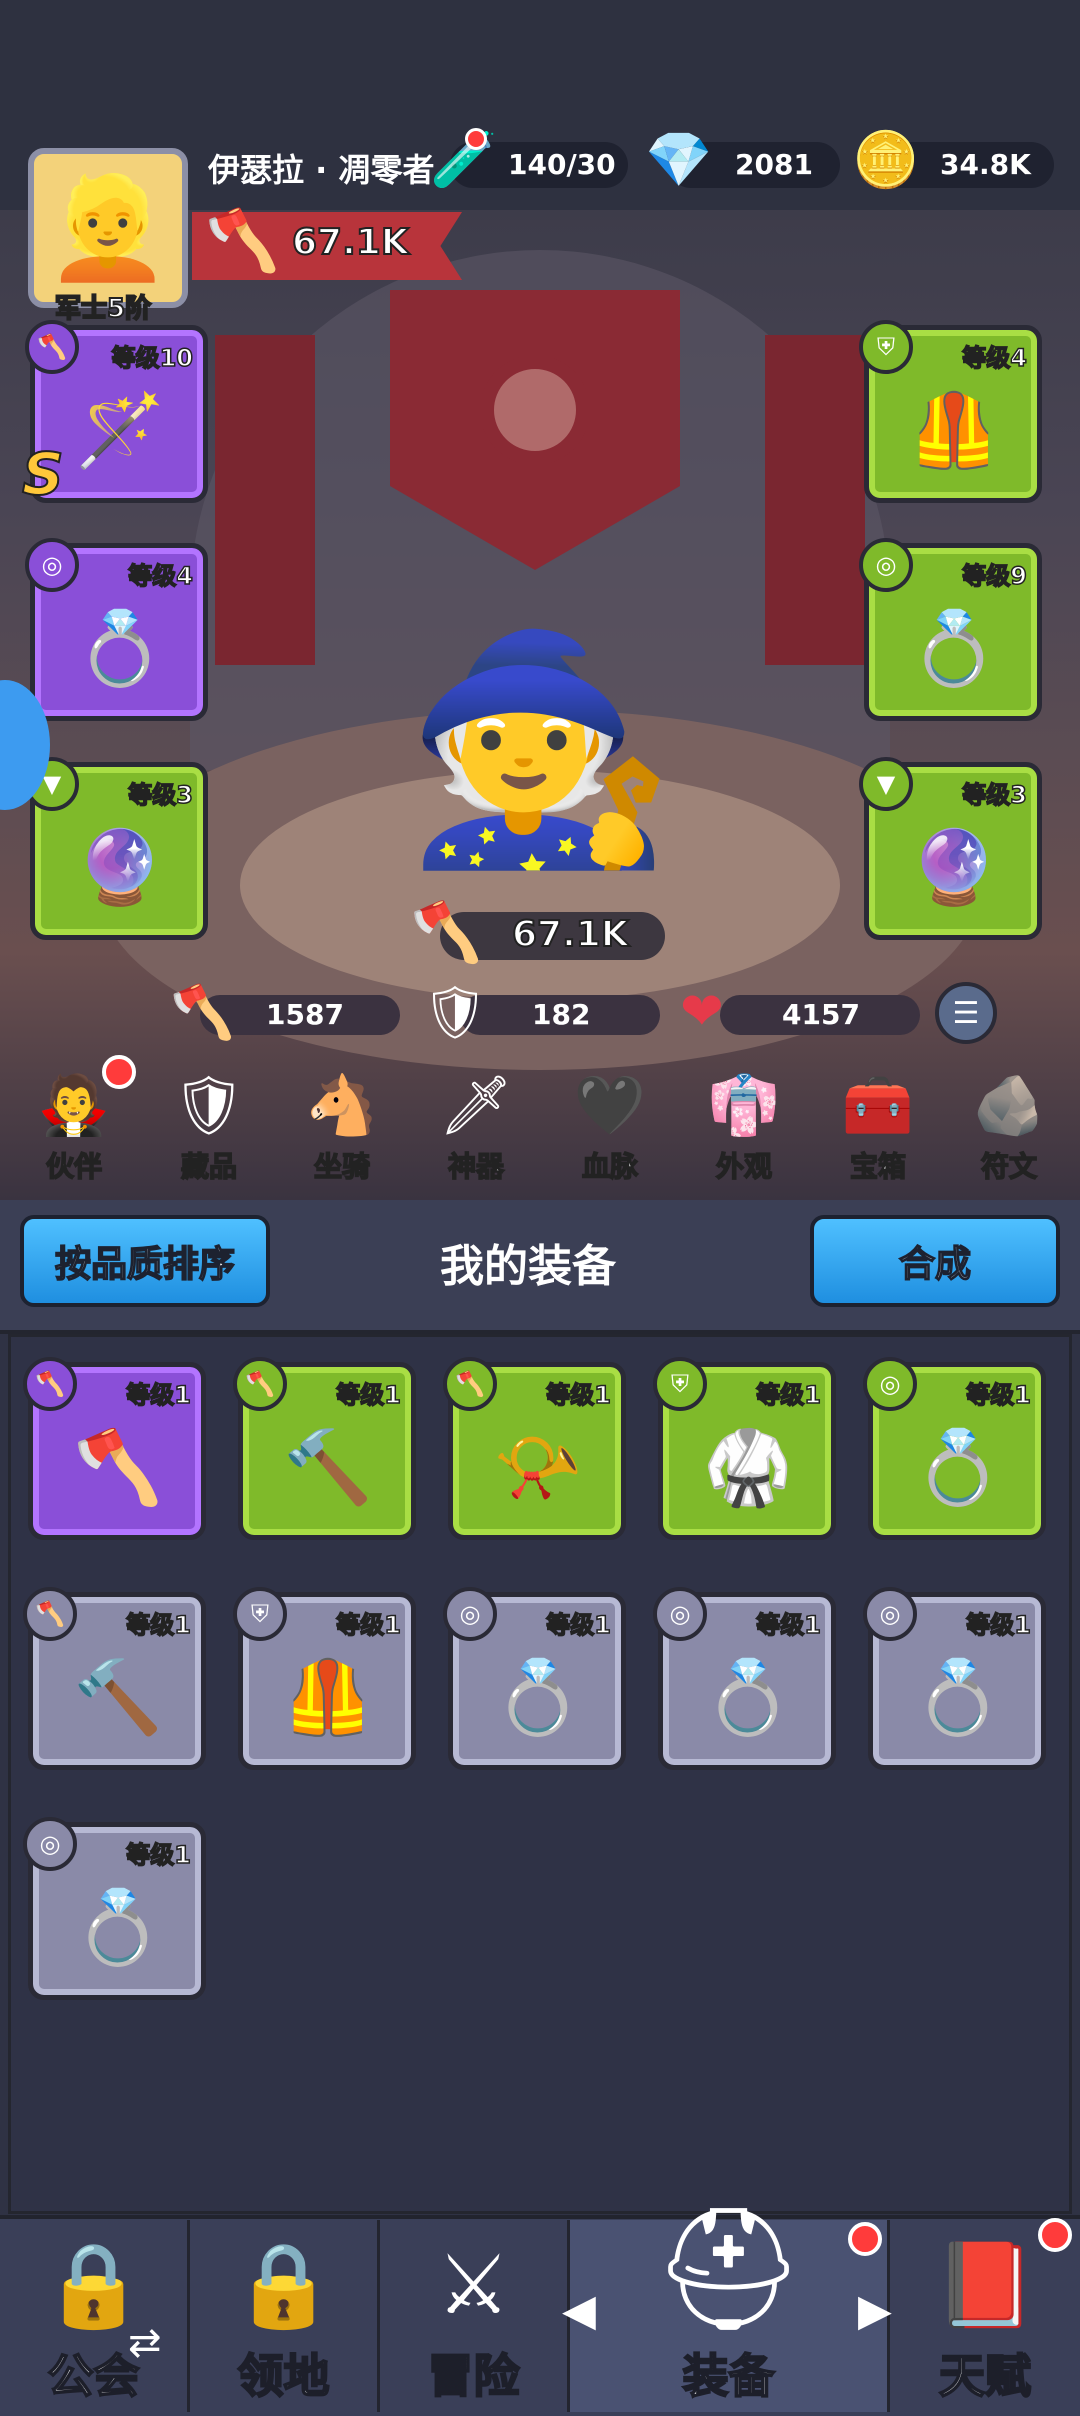 This screenshot has width=1080, height=2416. I want to click on axe-icon: 🪓, so click(118, 1466).